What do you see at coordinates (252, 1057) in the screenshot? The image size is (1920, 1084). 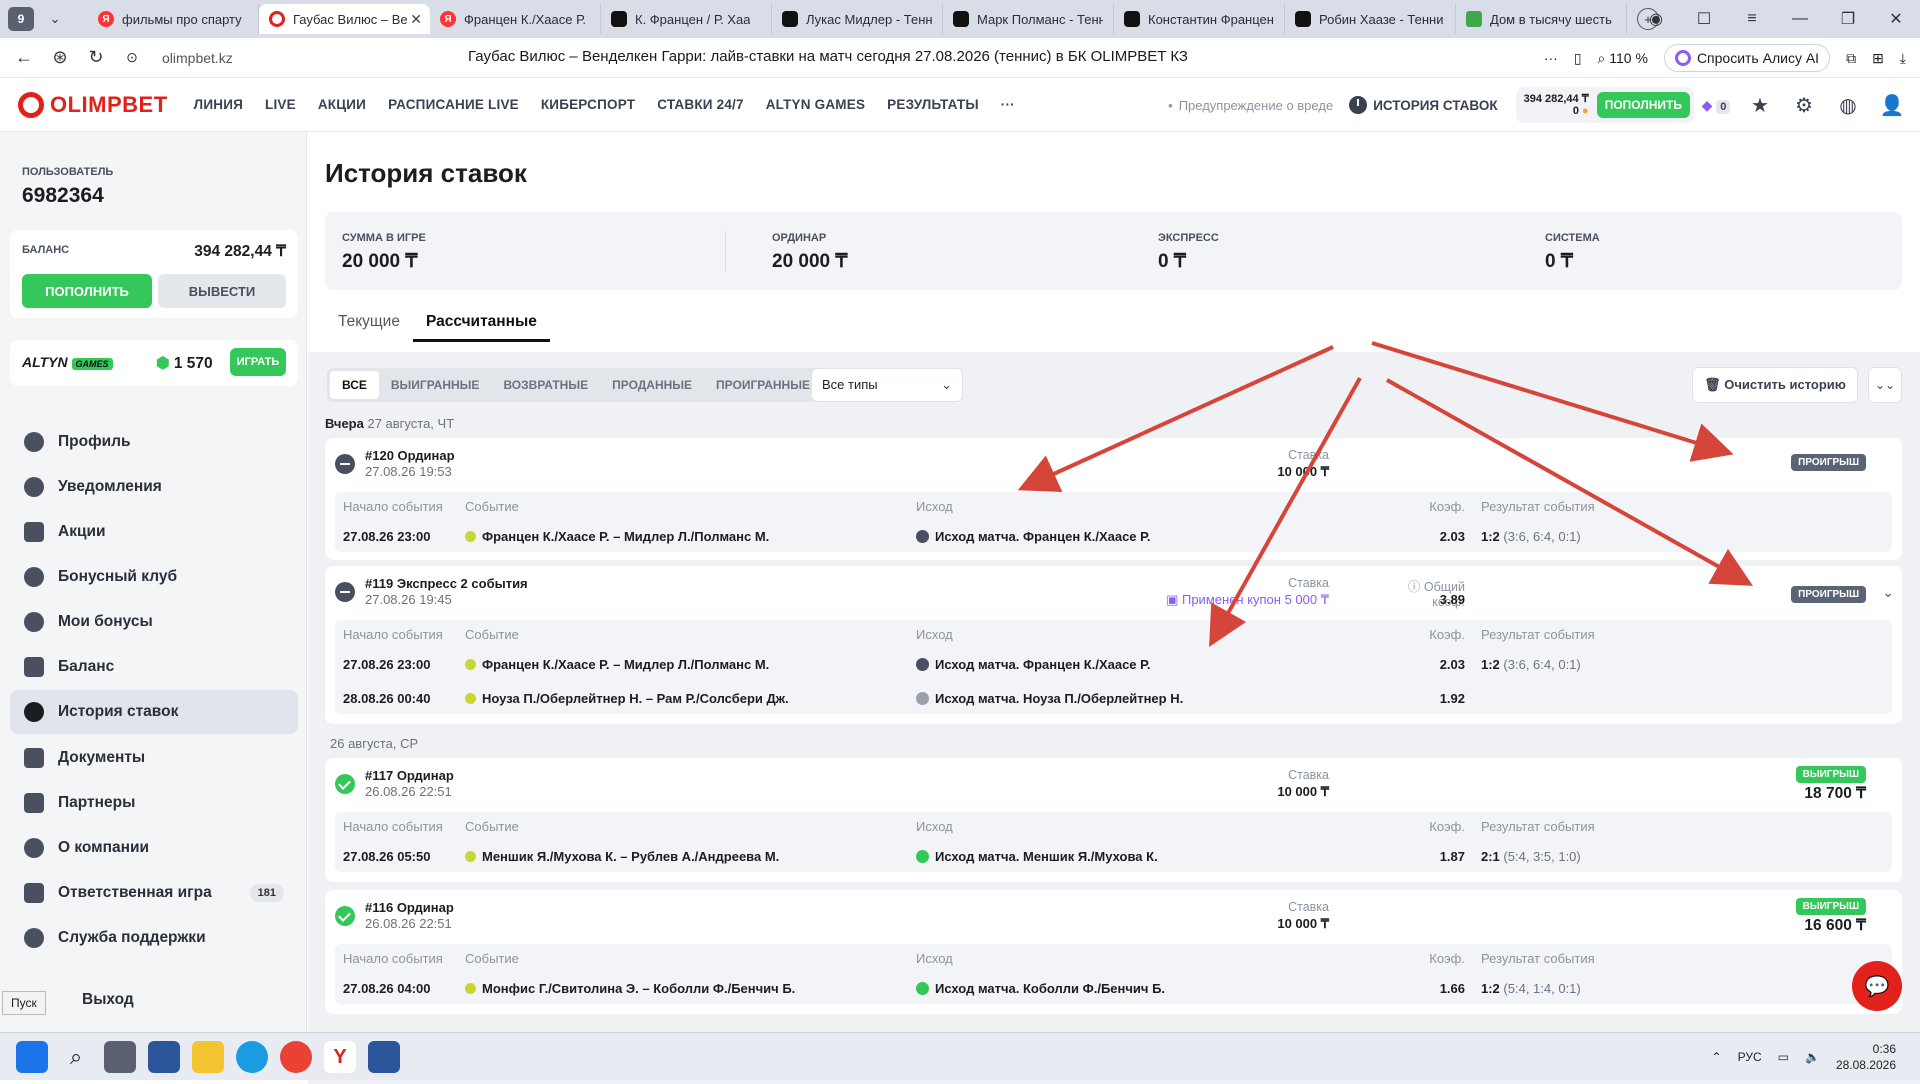 I see `edge-icon` at bounding box center [252, 1057].